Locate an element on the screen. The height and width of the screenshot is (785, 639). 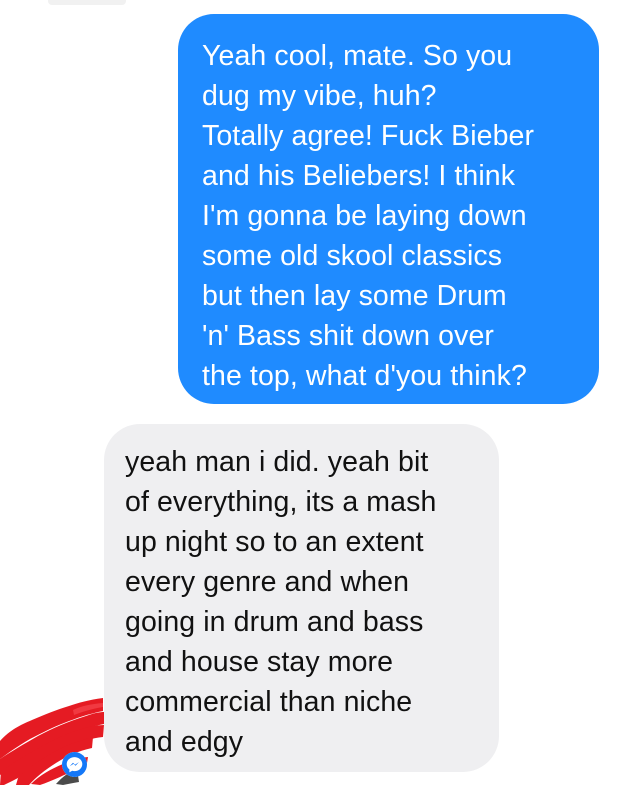
sender-avatar is located at coordinates (52, 741).